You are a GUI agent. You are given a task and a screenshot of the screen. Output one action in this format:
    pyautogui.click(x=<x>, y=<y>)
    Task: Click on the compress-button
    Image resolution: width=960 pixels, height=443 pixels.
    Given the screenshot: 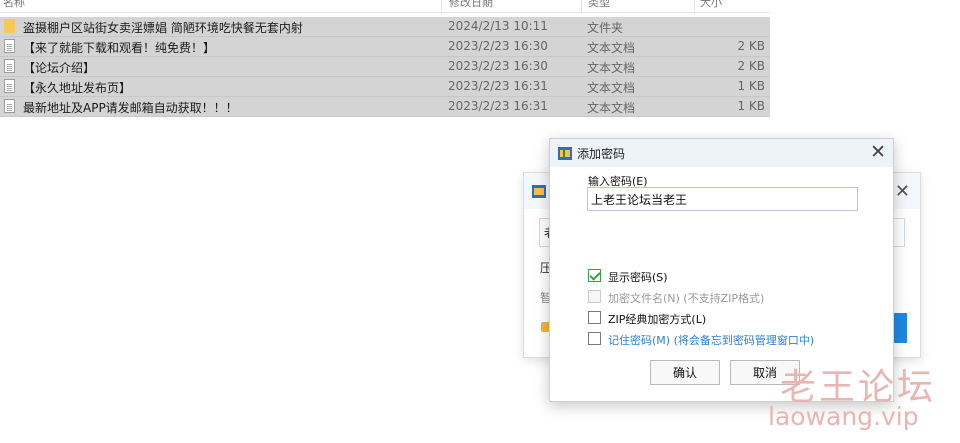 What is the action you would take?
    pyautogui.click(x=900, y=328)
    